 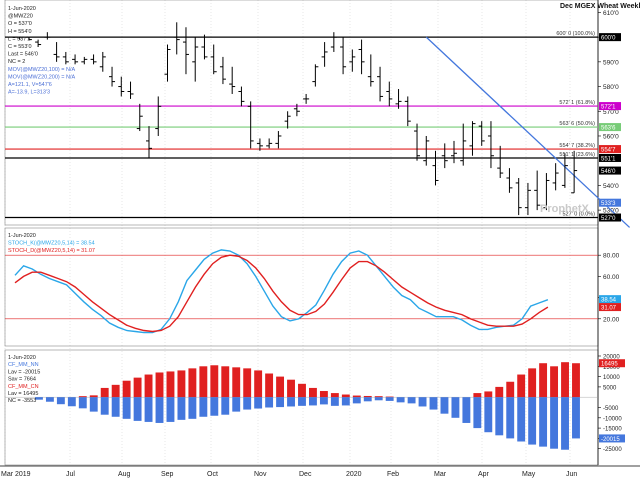 What do you see at coordinates (19, 39) in the screenshot?
I see `info-line: L = 537'2` at bounding box center [19, 39].